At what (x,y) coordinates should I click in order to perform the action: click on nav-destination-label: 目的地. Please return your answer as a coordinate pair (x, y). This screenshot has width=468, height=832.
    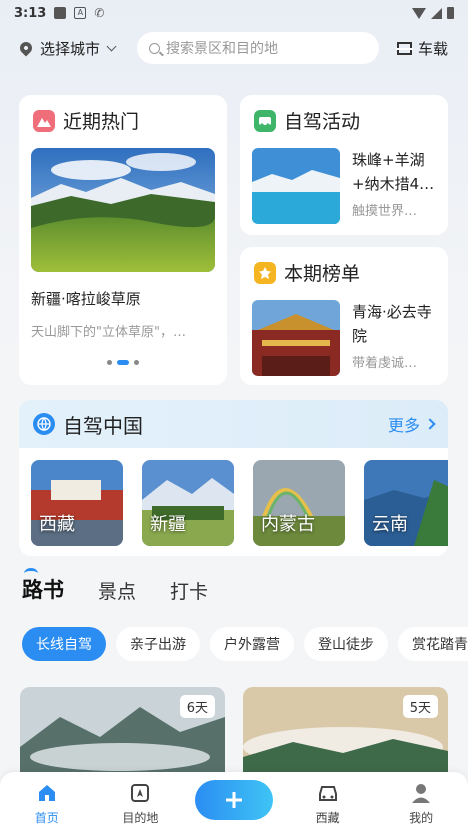
    Looking at the image, I should click on (140, 818).